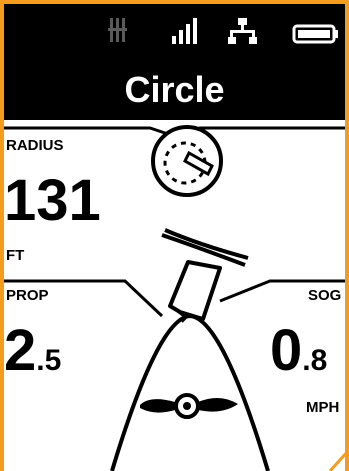 The width and height of the screenshot is (349, 471). I want to click on motor-pointer-icon, so click(205, 275).